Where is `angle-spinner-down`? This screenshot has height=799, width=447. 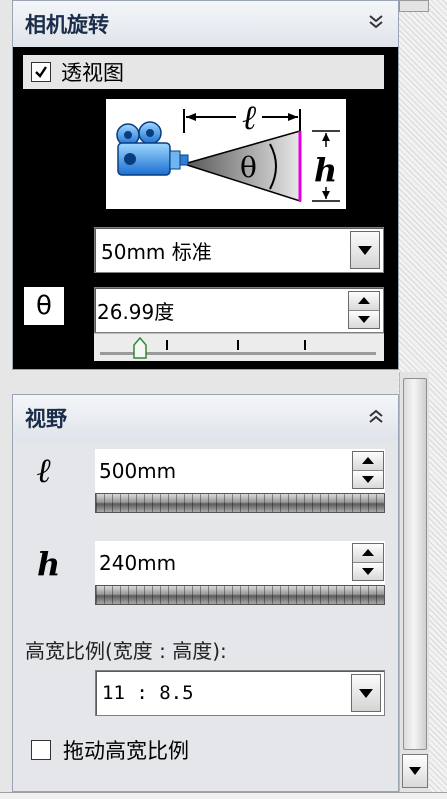 angle-spinner-down is located at coordinates (364, 319).